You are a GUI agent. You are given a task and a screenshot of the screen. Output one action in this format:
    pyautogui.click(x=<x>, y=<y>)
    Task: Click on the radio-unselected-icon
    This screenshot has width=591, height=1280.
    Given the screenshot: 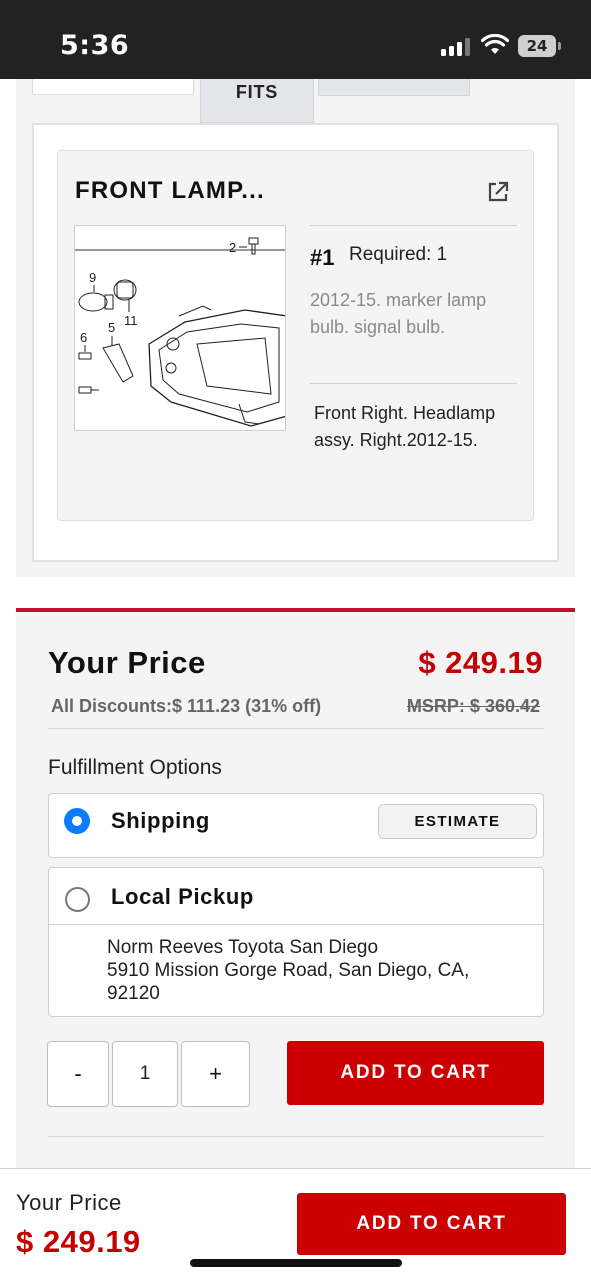 What is the action you would take?
    pyautogui.click(x=77, y=899)
    